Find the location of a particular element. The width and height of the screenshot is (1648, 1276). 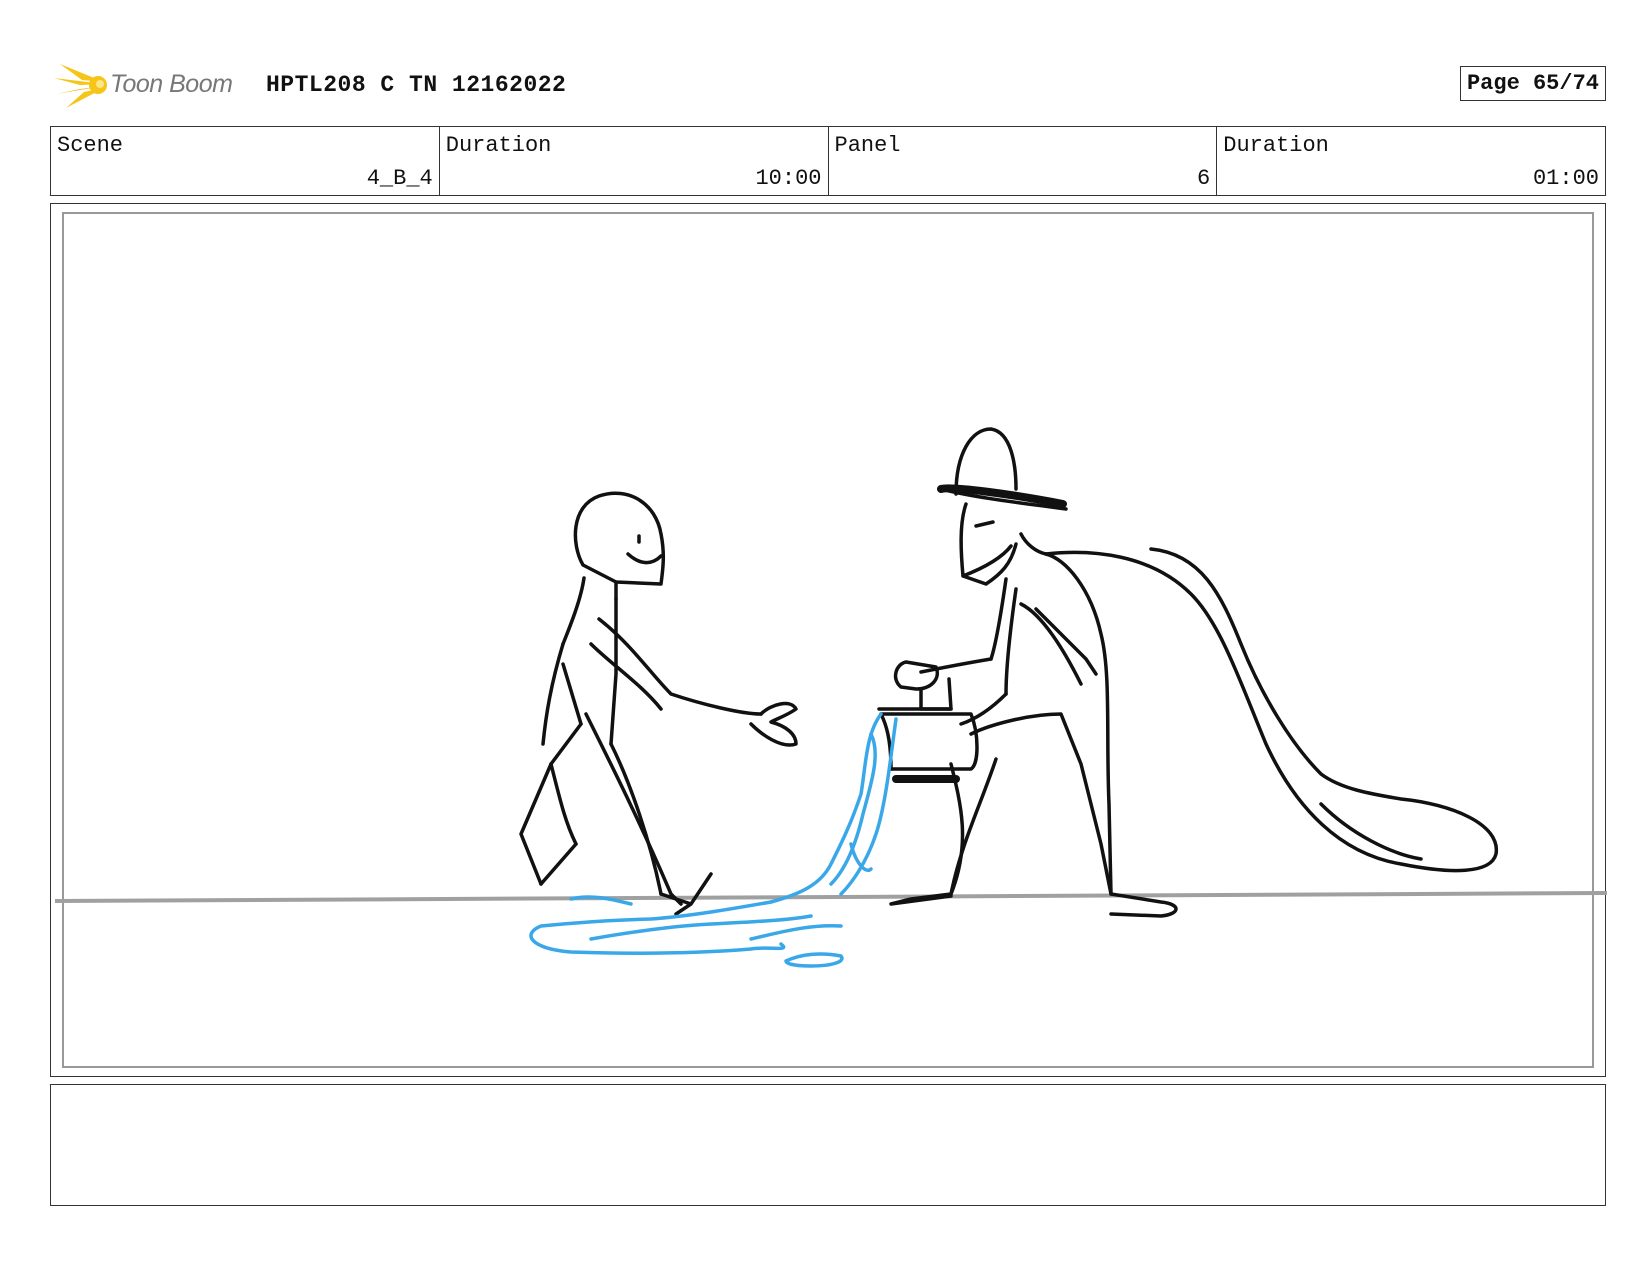

horizon-line is located at coordinates (830, 897).